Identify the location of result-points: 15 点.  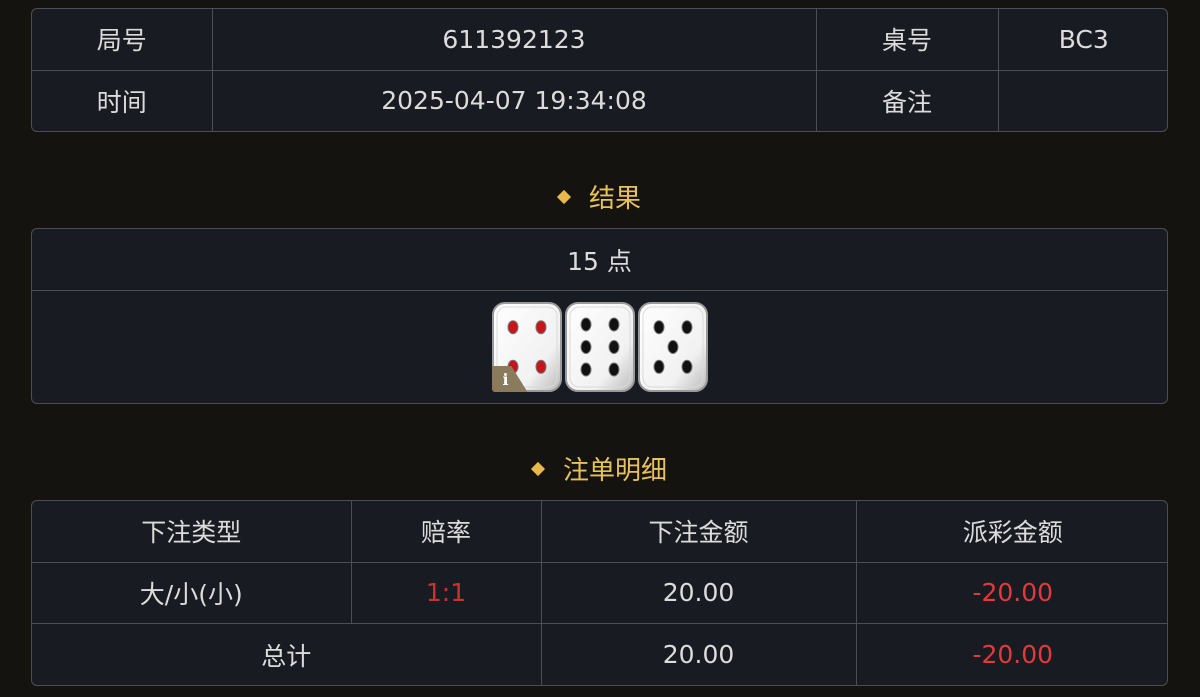
(599, 260).